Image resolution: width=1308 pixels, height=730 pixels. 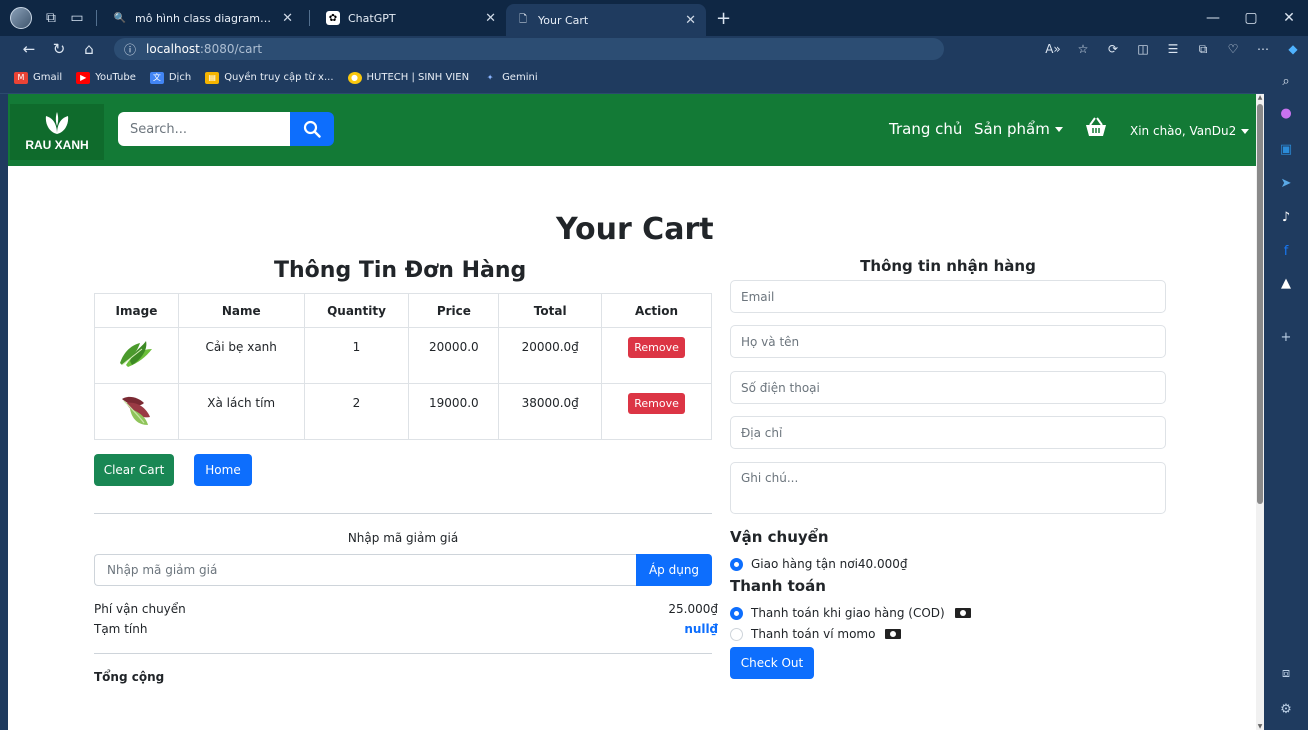 I want to click on chatgpt-favicon-icon: ✿, so click(x=333, y=18).